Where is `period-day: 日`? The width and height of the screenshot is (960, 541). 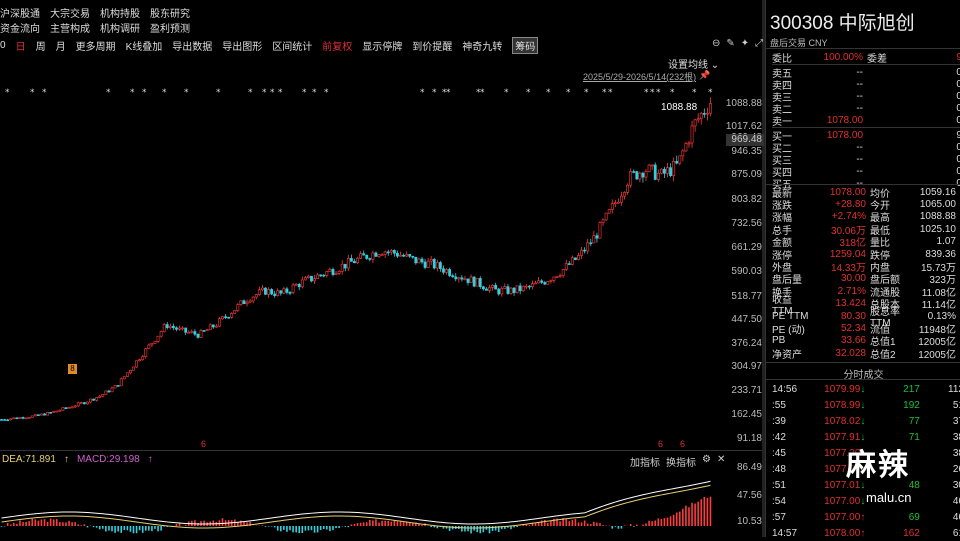
period-day: 日 is located at coordinates (21, 45).